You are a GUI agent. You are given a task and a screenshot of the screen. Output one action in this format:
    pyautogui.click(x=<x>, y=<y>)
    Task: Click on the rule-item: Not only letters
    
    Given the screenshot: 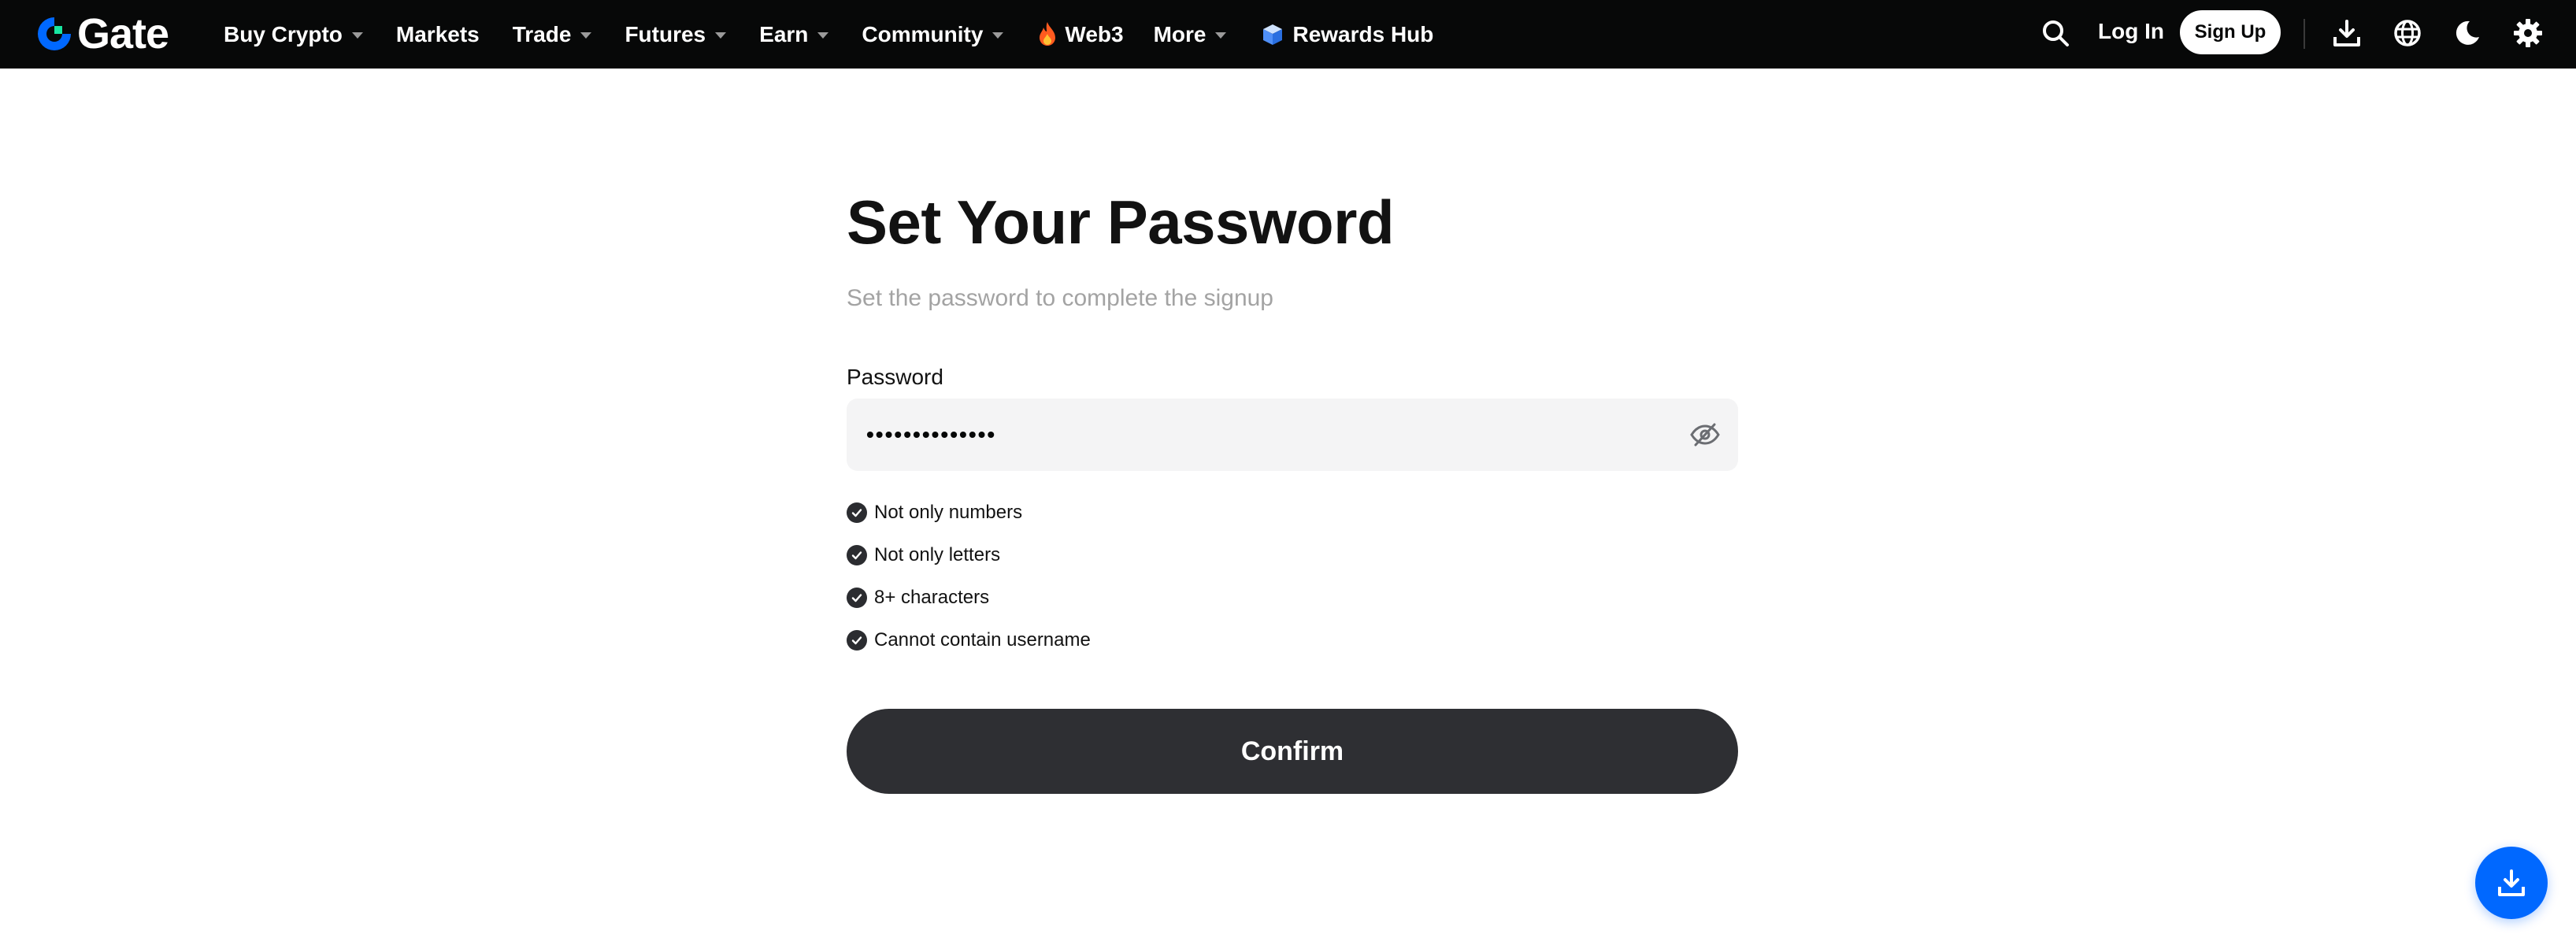 What is the action you would take?
    pyautogui.click(x=969, y=555)
    